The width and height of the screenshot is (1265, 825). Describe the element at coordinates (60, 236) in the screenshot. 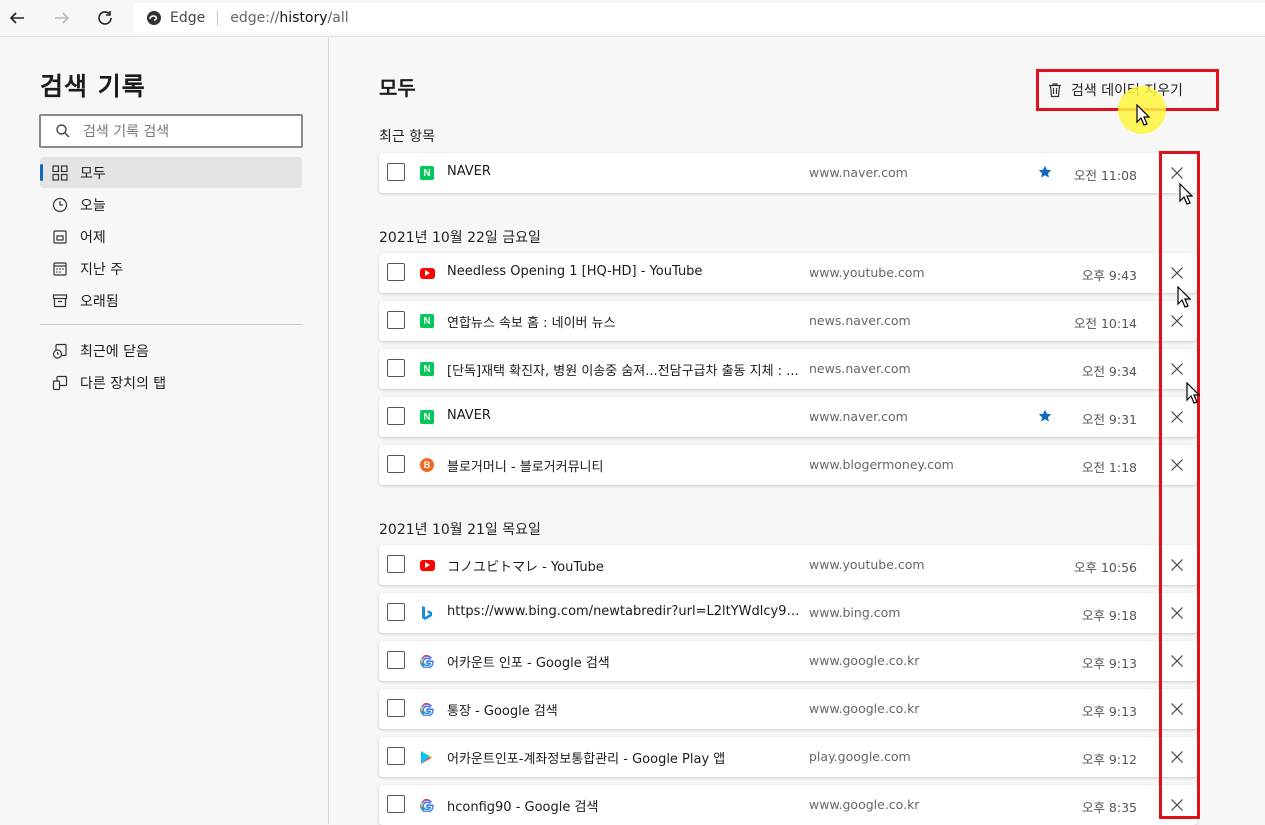

I see `calendar-day-icon` at that location.